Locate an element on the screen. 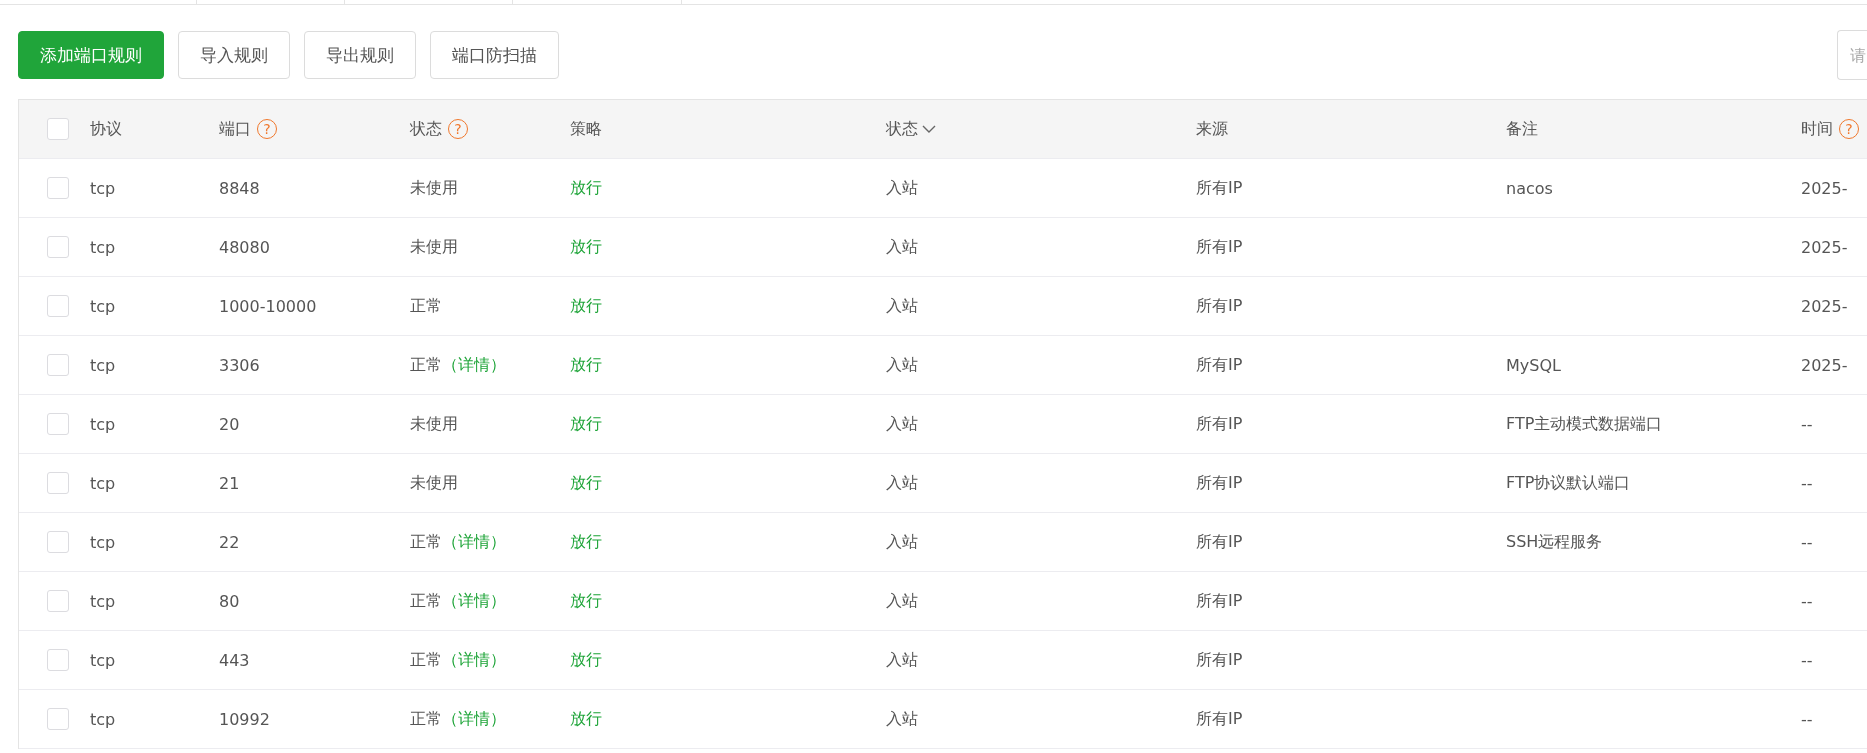  column-header: 来源 is located at coordinates (1212, 129).